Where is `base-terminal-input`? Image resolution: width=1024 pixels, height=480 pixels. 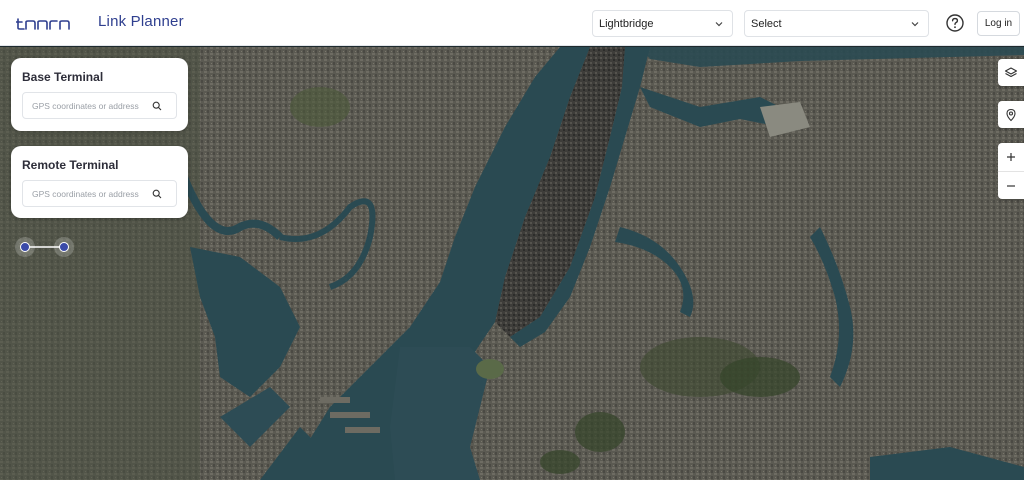
base-terminal-input is located at coordinates (92, 105).